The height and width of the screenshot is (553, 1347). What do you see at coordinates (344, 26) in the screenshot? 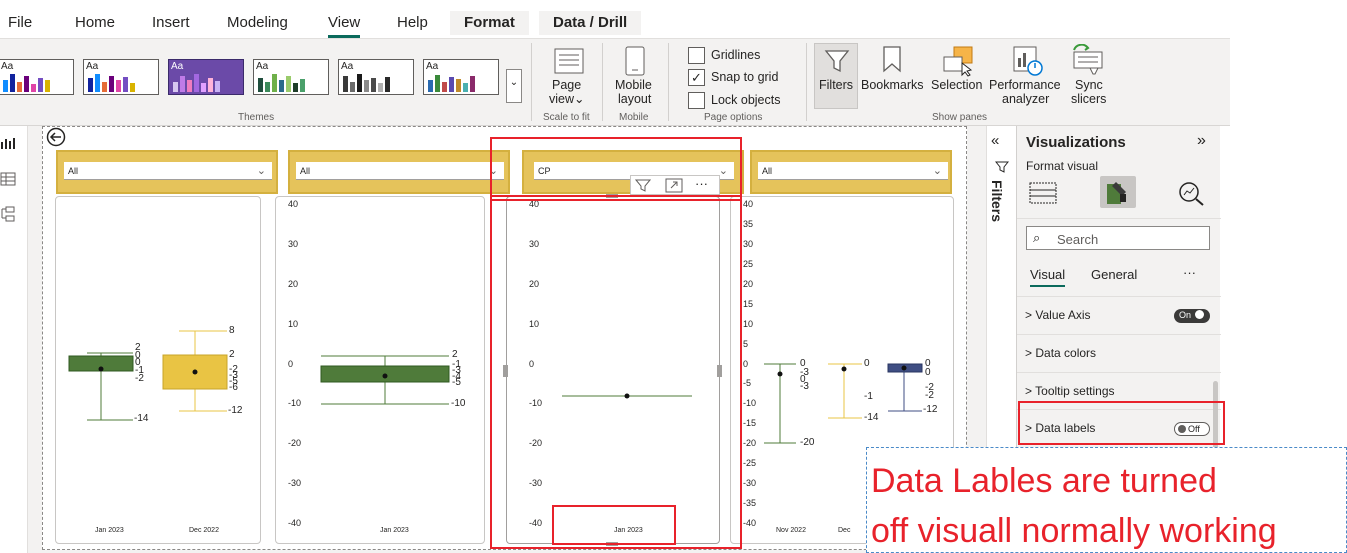
I see `tab-view: View` at bounding box center [344, 26].